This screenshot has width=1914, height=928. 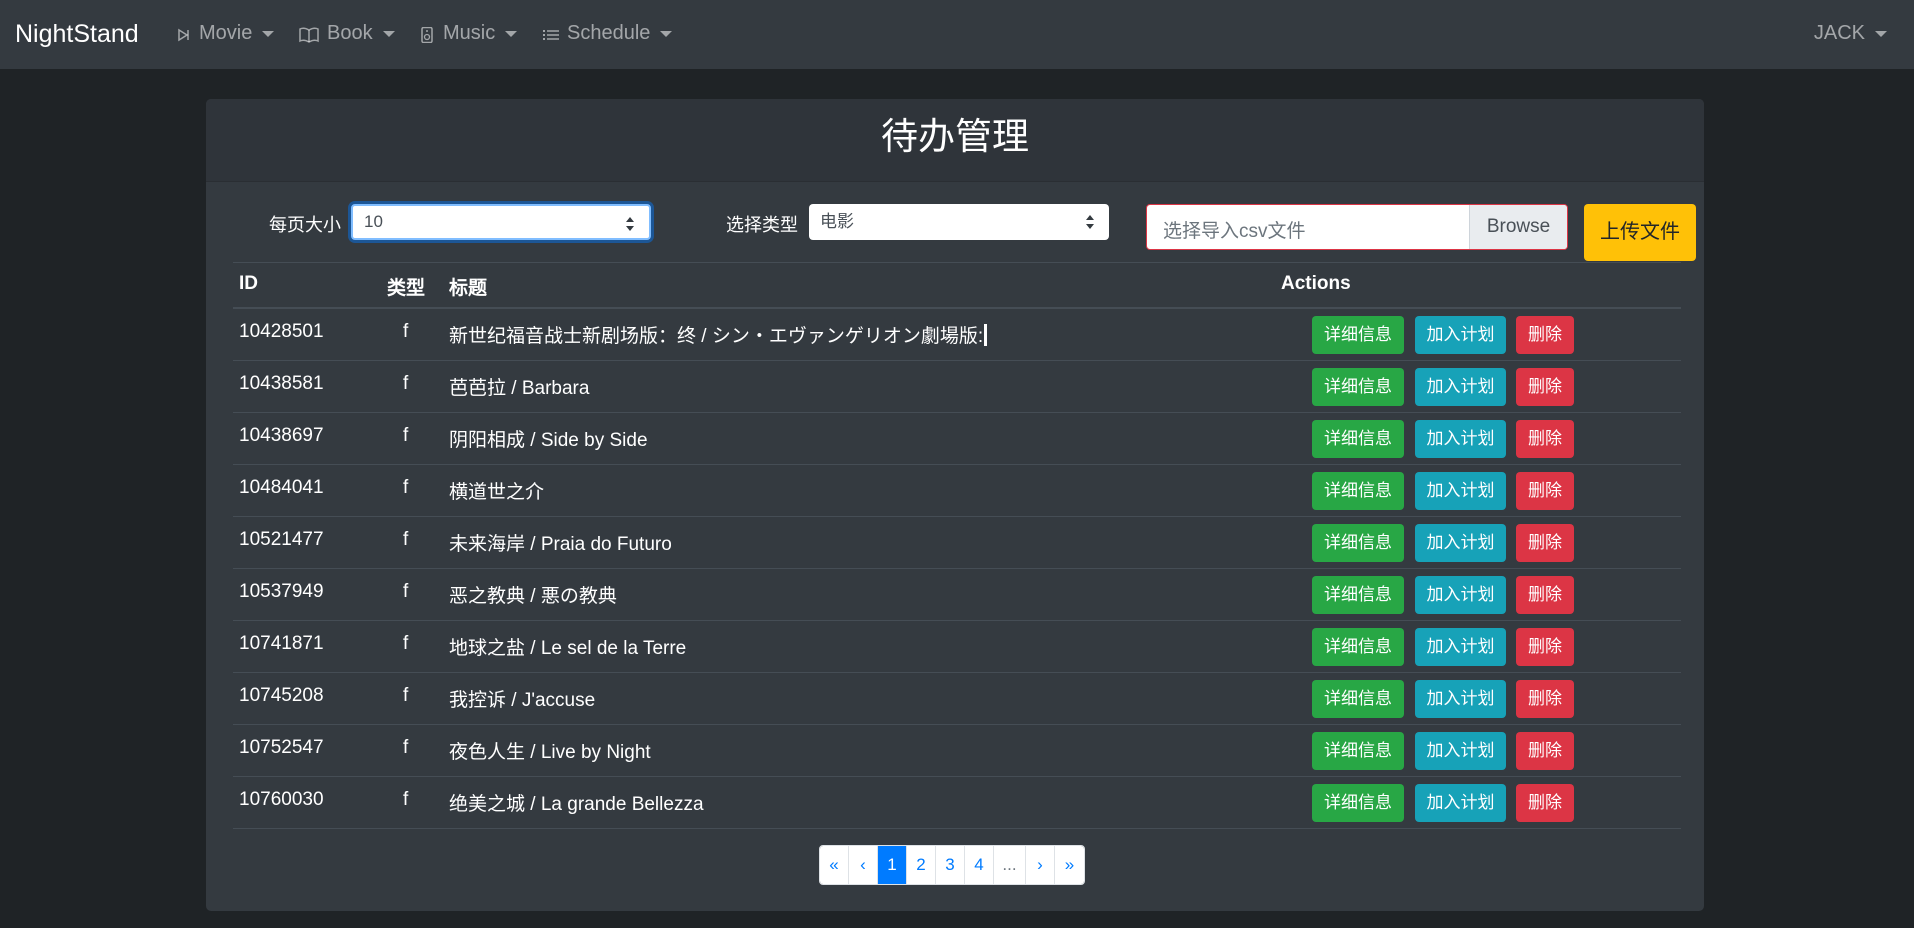 I want to click on header-id: ID, so click(x=248, y=283).